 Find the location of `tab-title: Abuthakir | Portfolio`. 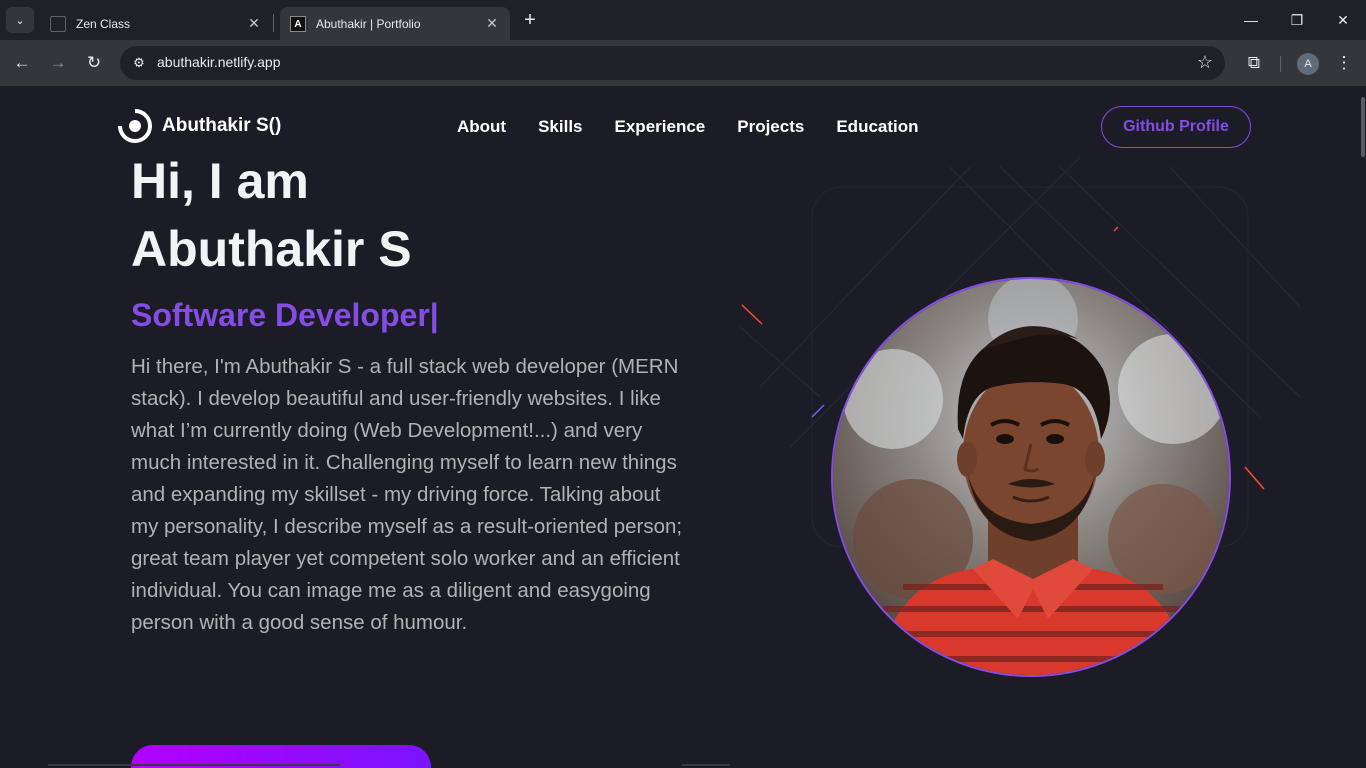

tab-title: Abuthakir | Portfolio is located at coordinates (368, 23).